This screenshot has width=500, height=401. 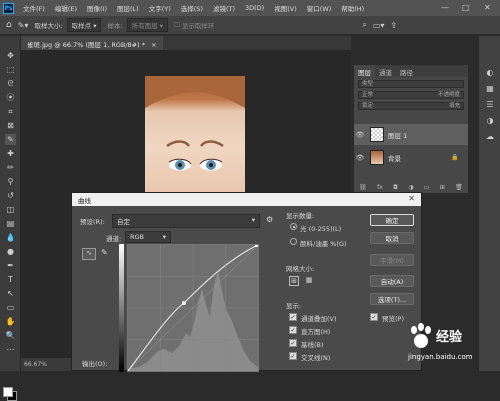 I want to click on close-window-button: ✕, so click(x=487, y=7).